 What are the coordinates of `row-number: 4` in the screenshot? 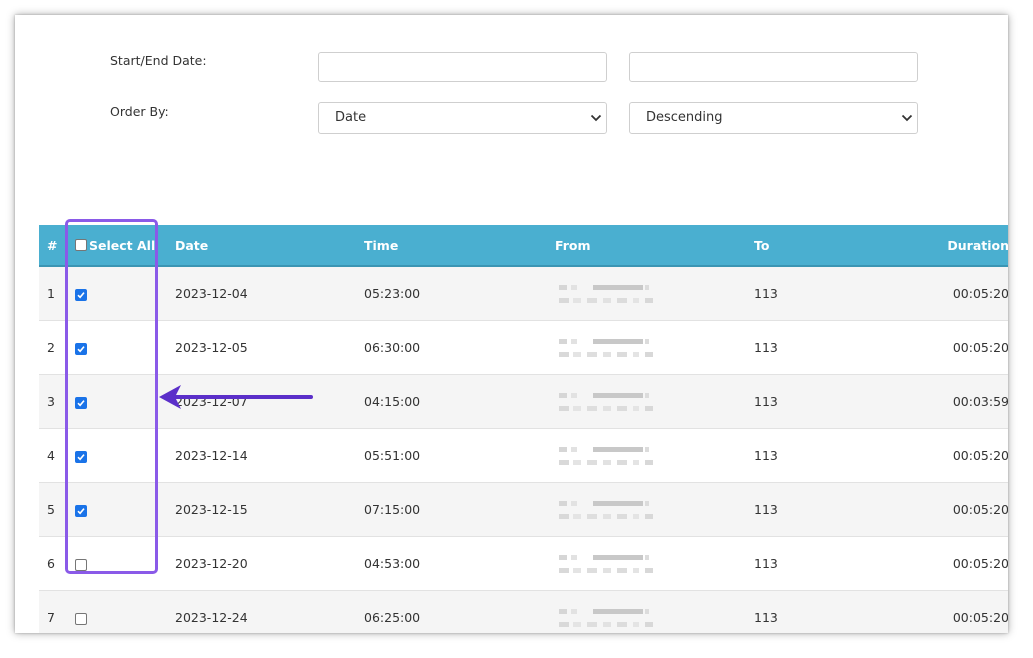 It's located at (53, 455).